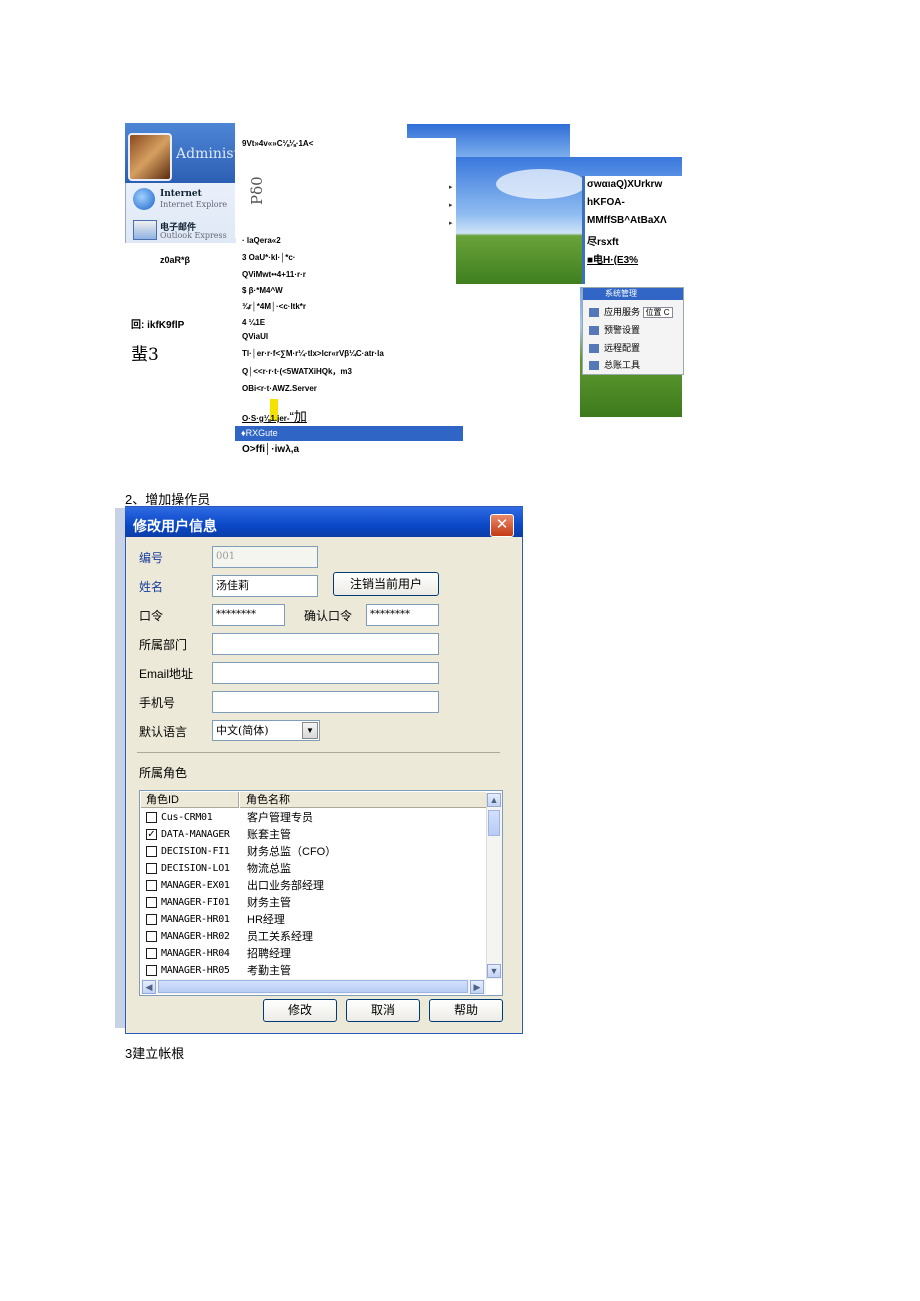  What do you see at coordinates (316, 903) in the screenshot?
I see `table-row: MANAGER-FI01 财务主管` at bounding box center [316, 903].